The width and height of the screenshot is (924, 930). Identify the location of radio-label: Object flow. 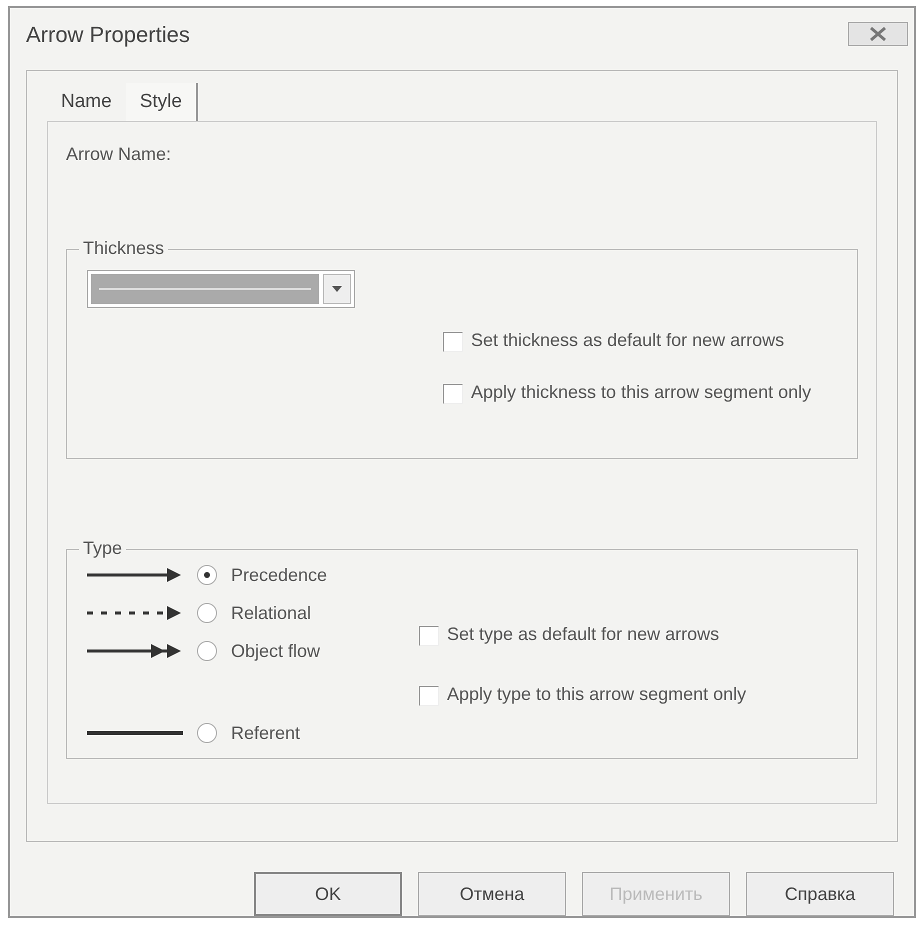
(275, 651).